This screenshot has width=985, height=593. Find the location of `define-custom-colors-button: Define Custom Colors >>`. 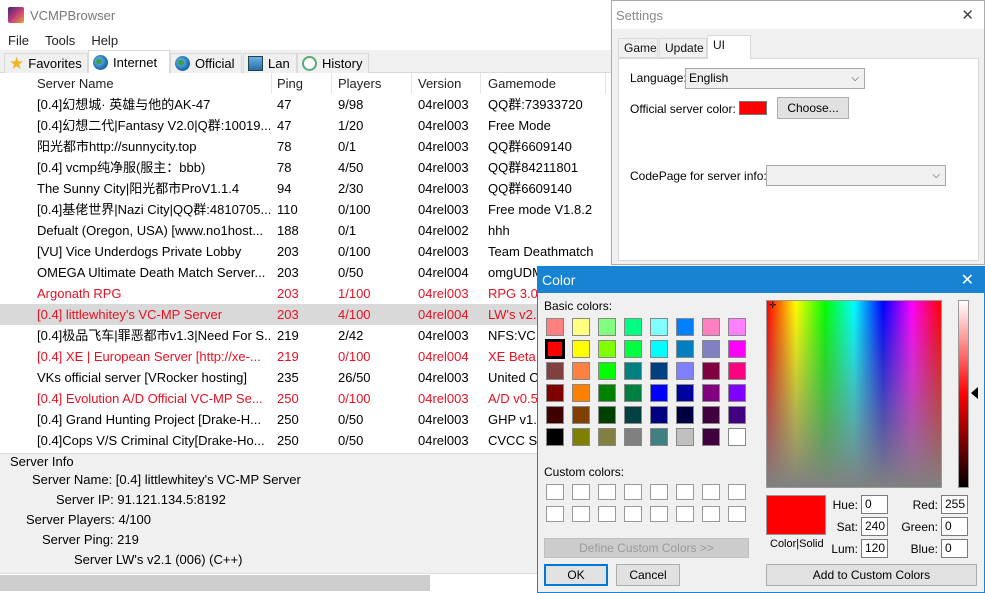

define-custom-colors-button: Define Custom Colors >> is located at coordinates (646, 548).